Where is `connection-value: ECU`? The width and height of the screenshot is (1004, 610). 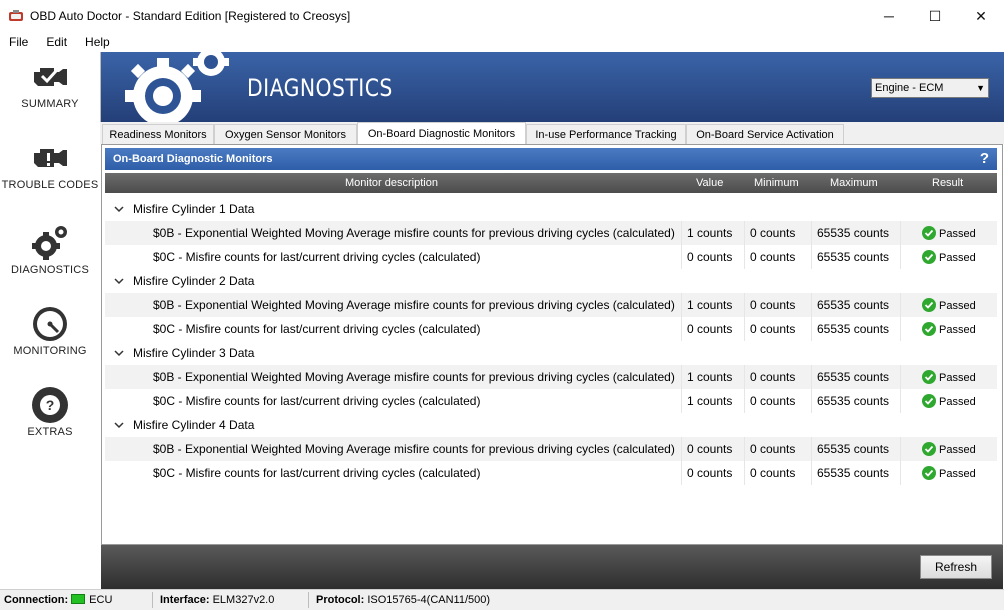 connection-value: ECU is located at coordinates (101, 600).